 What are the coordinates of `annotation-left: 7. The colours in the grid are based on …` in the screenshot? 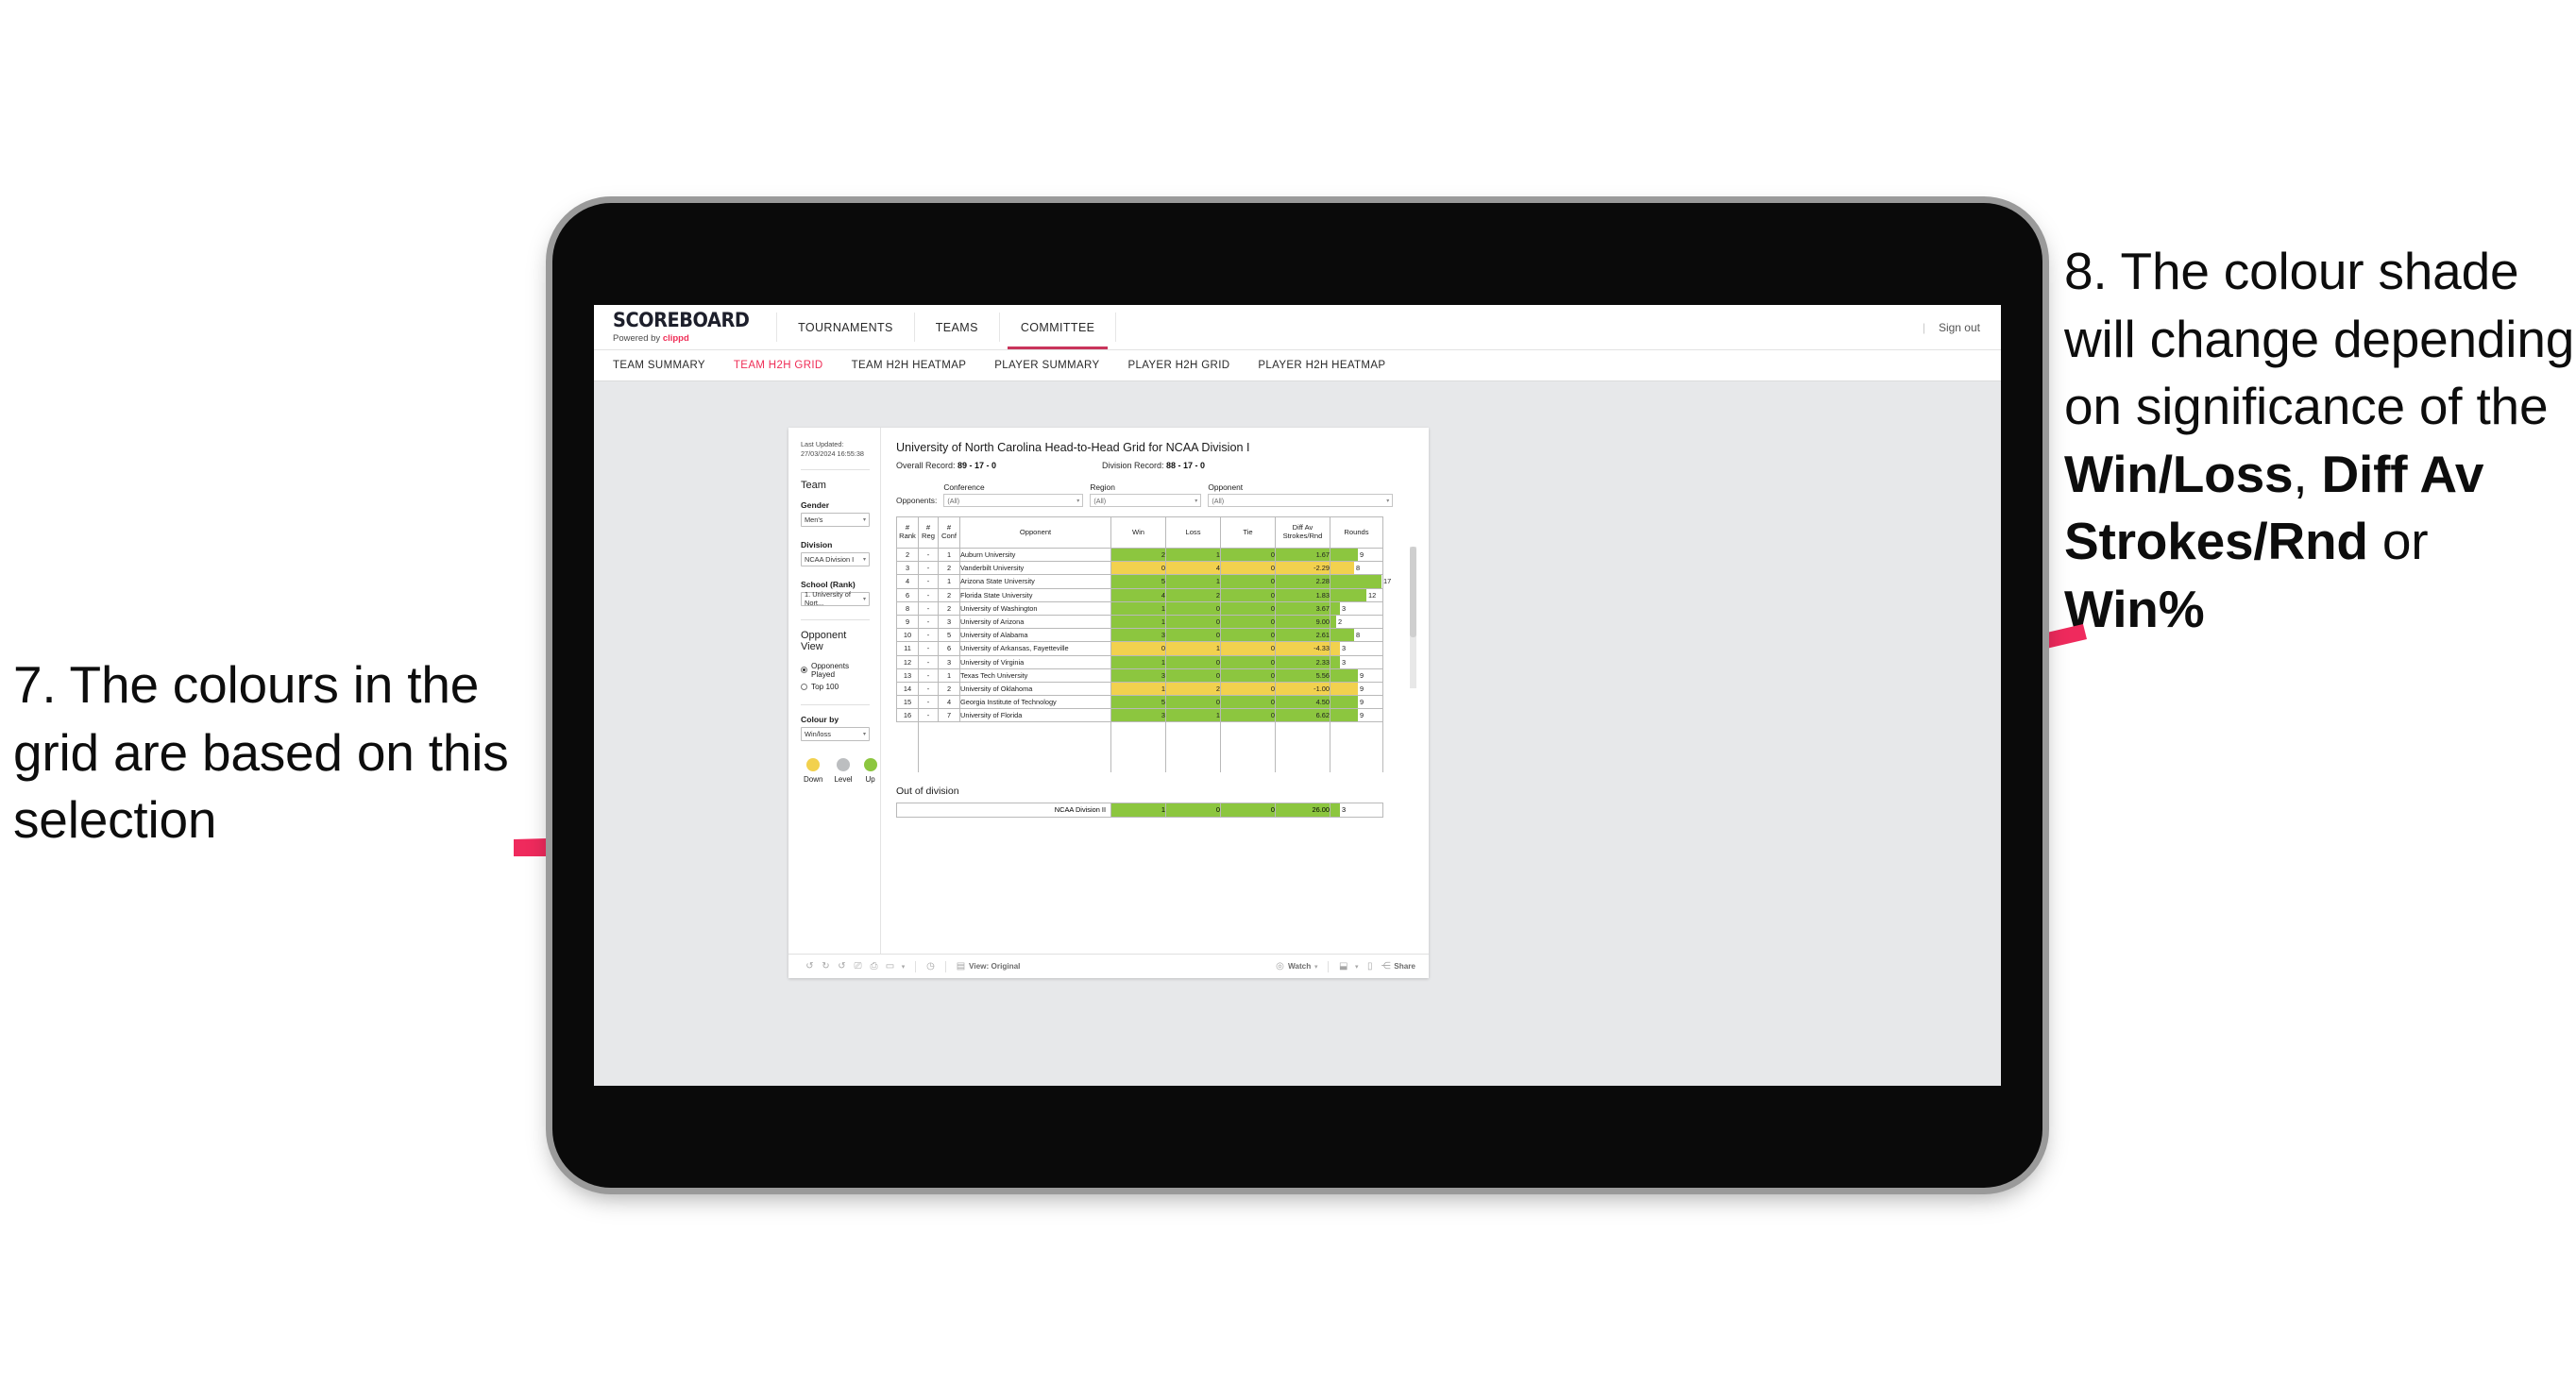 It's located at (277, 753).